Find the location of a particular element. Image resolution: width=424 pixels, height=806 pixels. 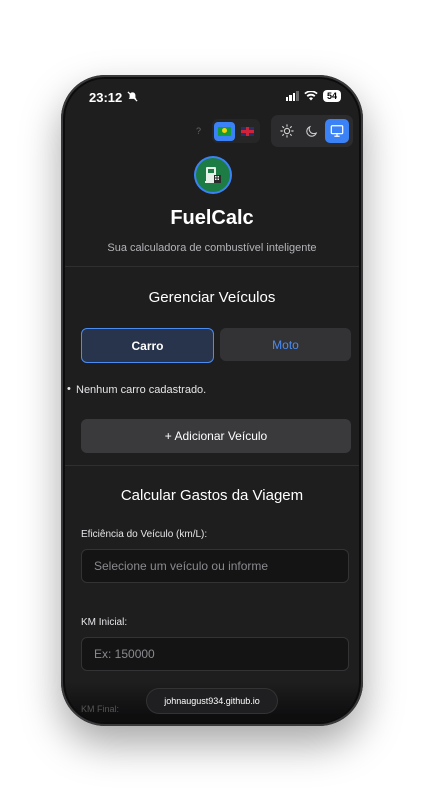

theme-light-button is located at coordinates (287, 131).